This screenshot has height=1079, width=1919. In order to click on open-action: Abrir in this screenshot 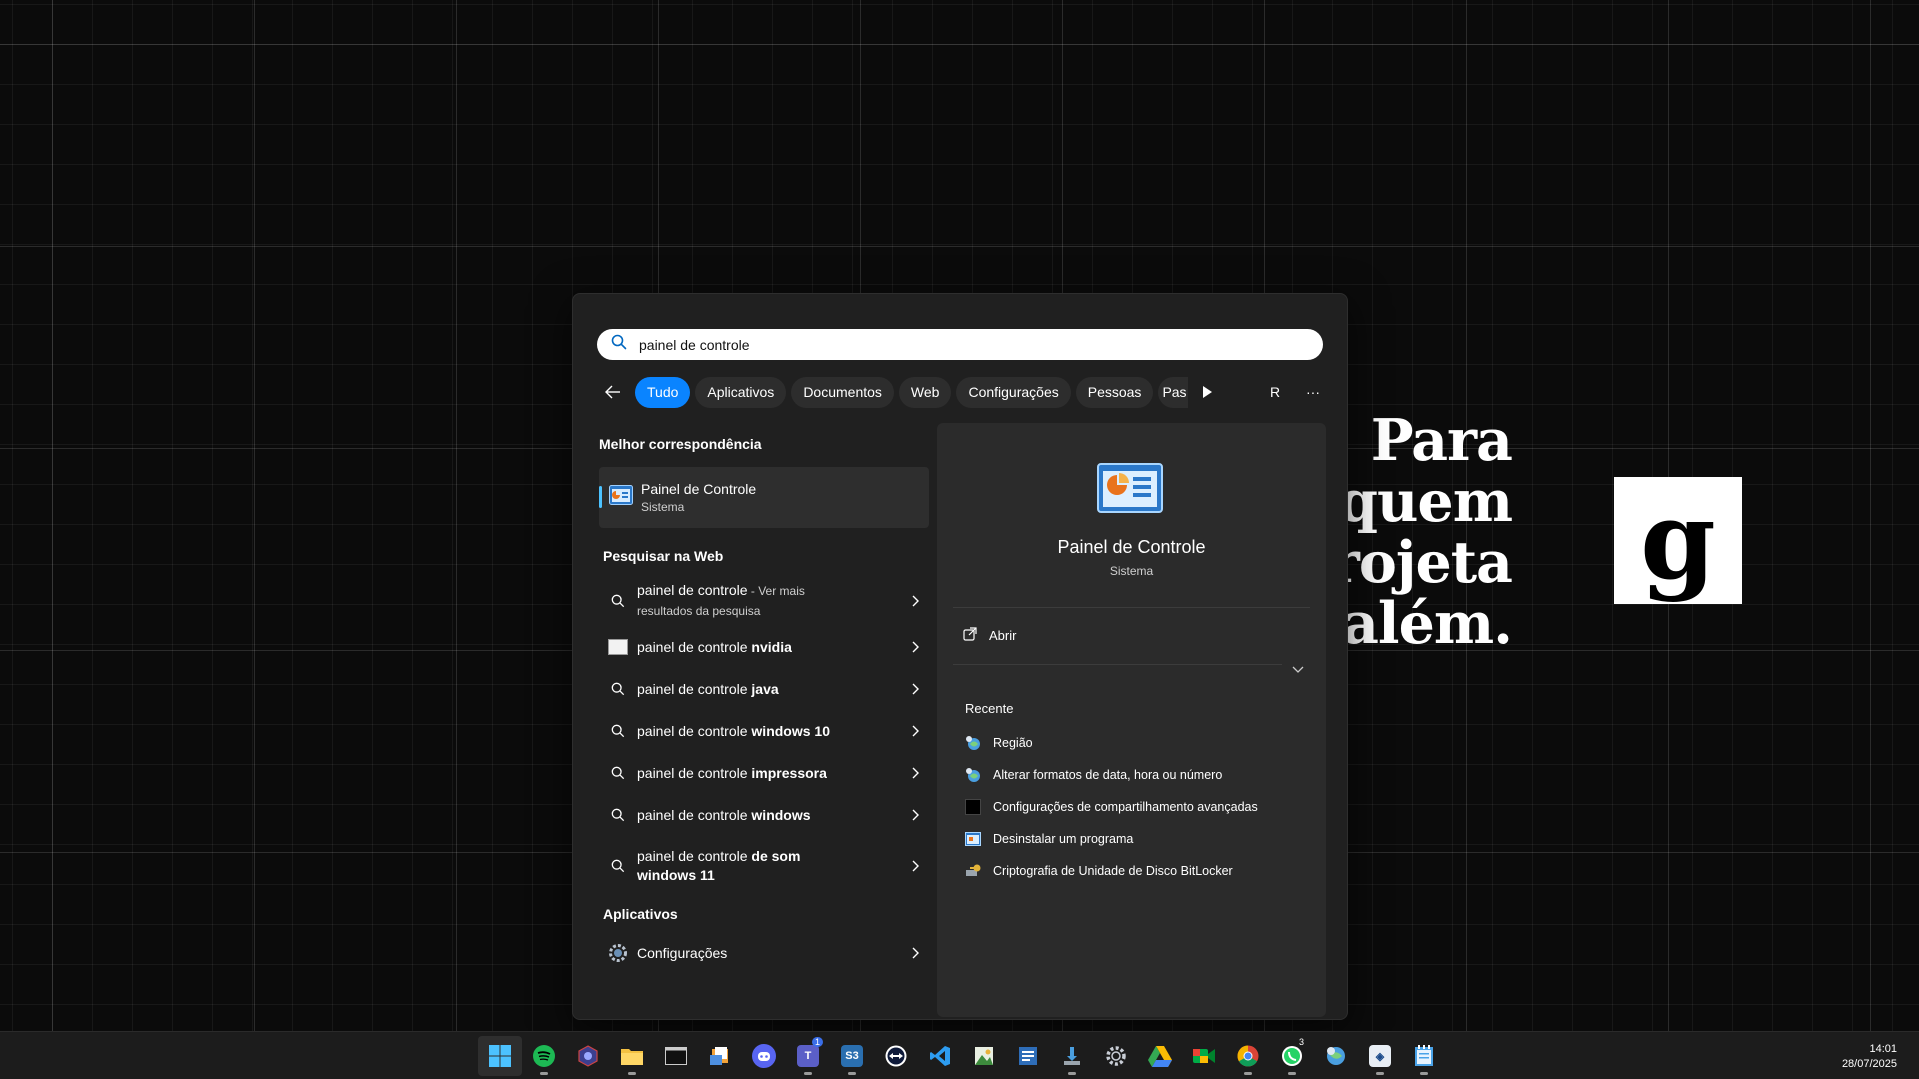, I will do `click(989, 635)`.